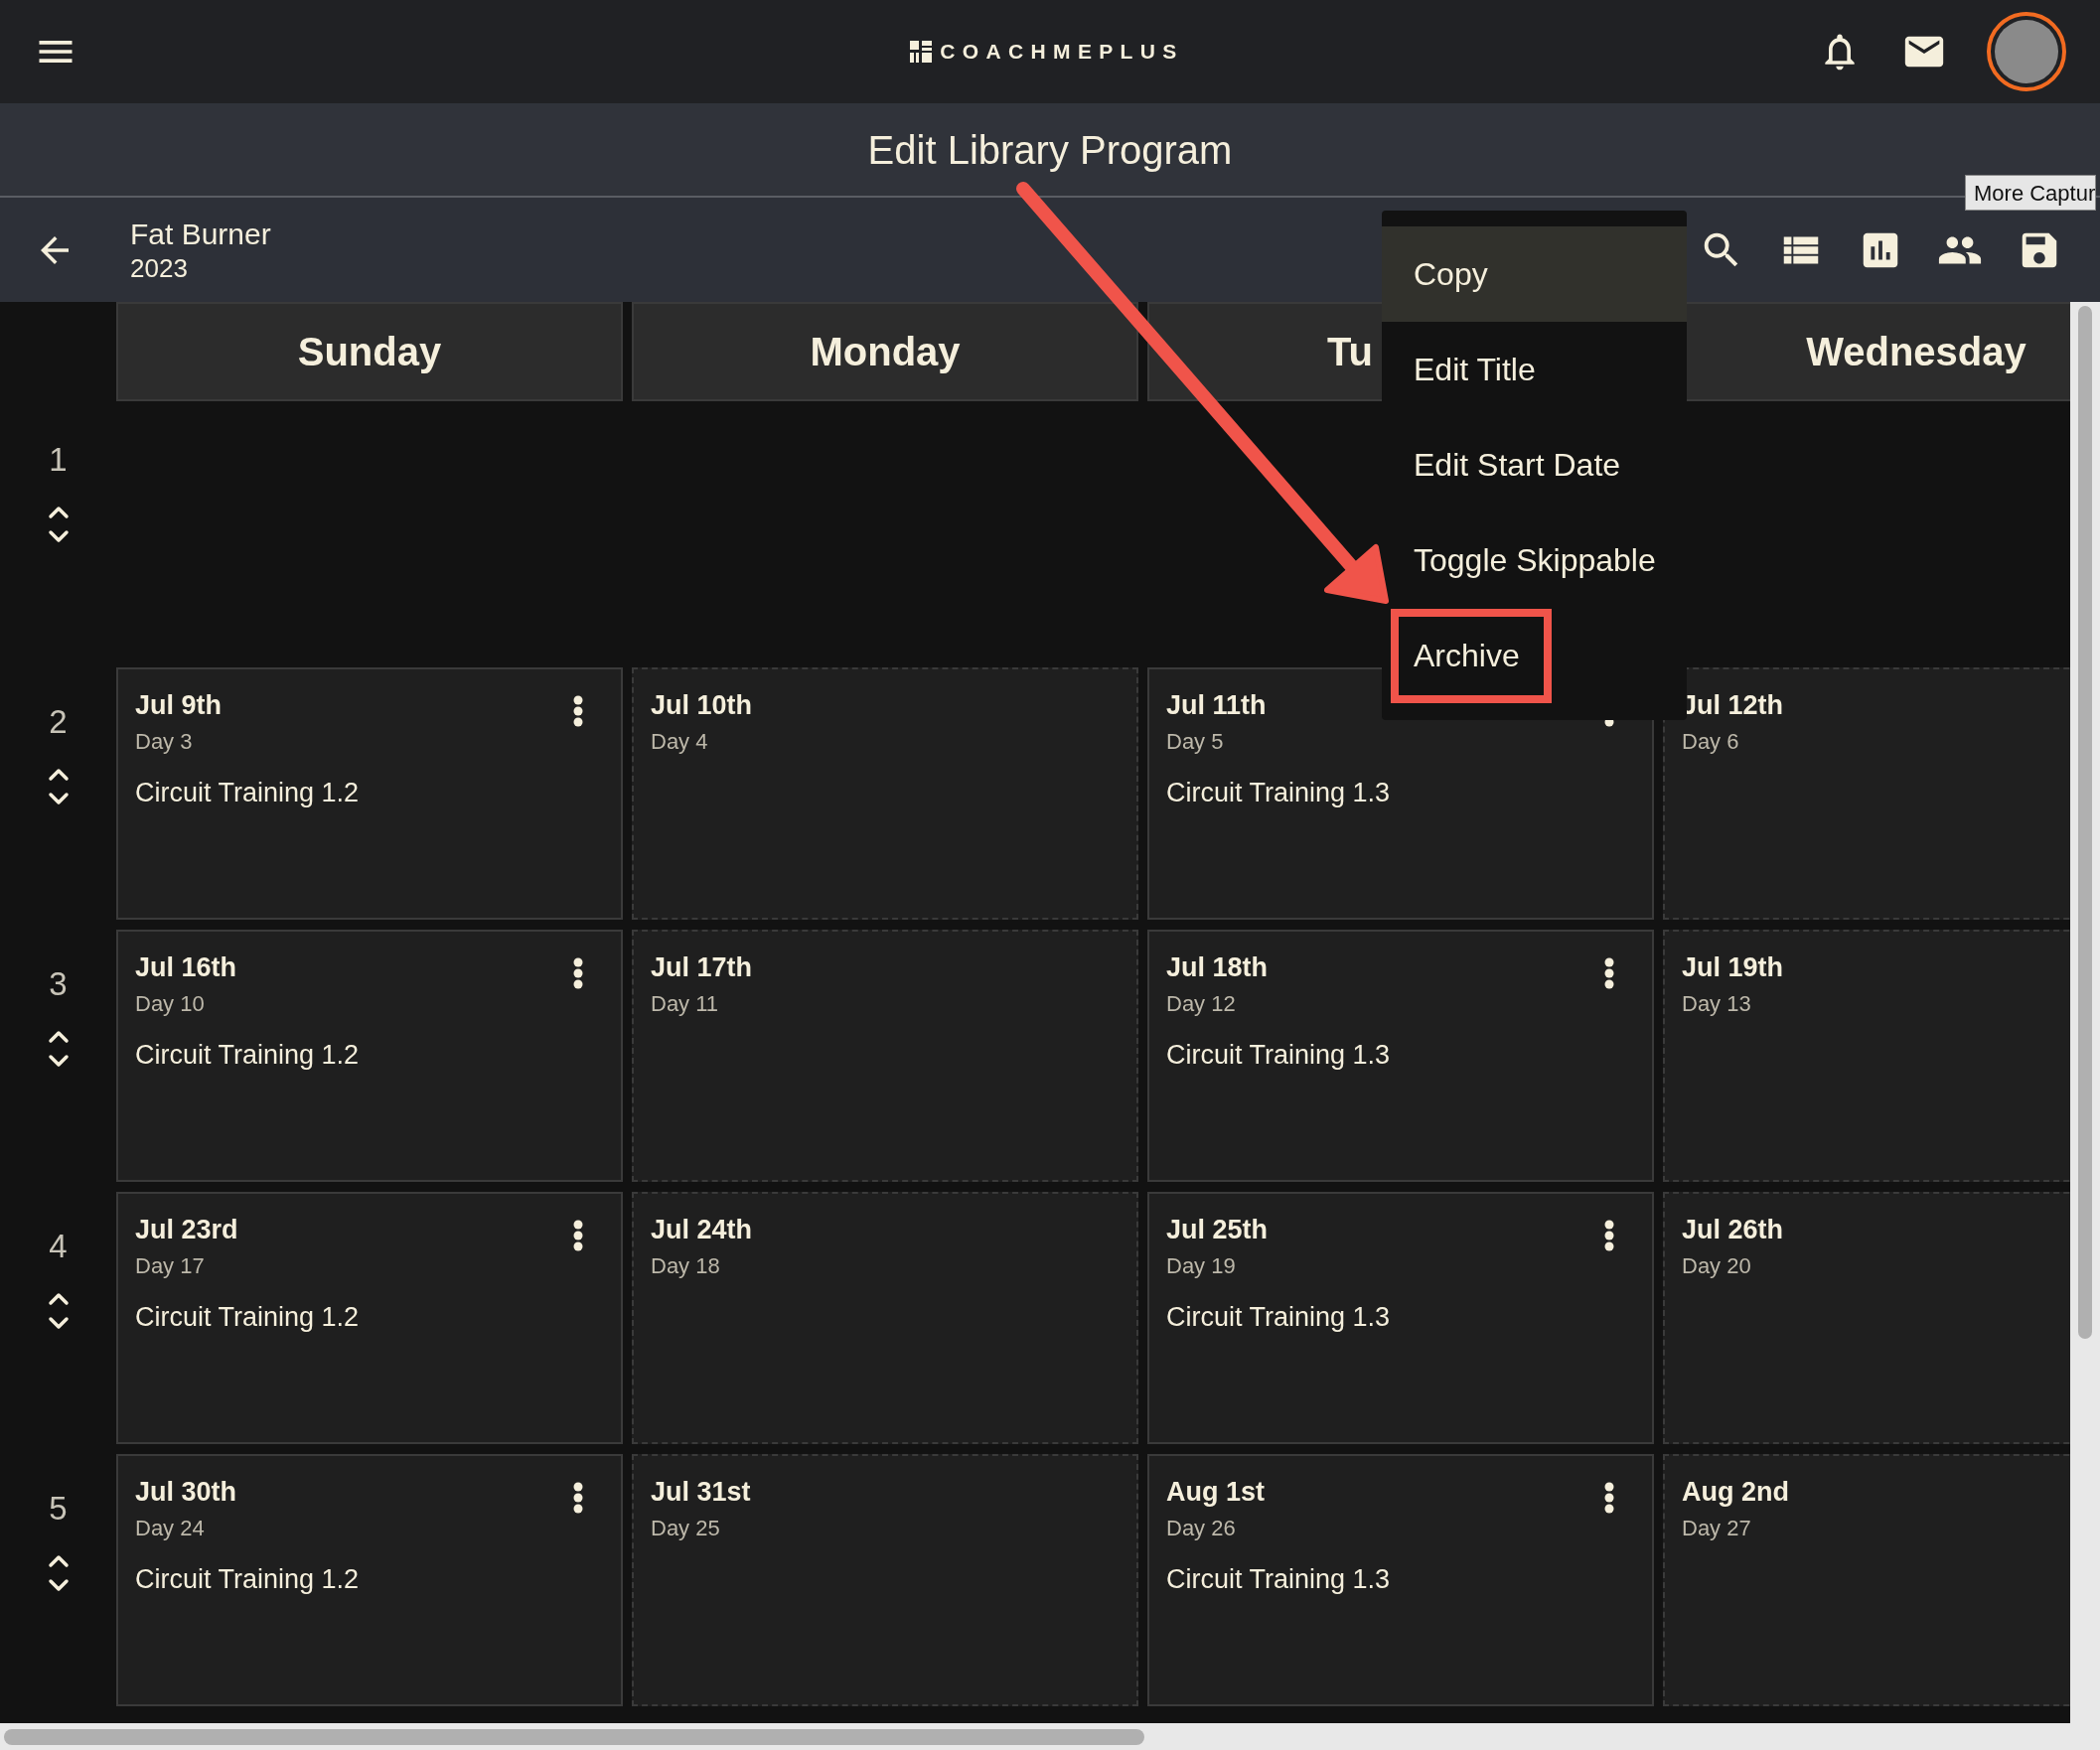 The height and width of the screenshot is (1750, 2100). Describe the element at coordinates (170, 1528) in the screenshot. I see `day-number: Day 24` at that location.